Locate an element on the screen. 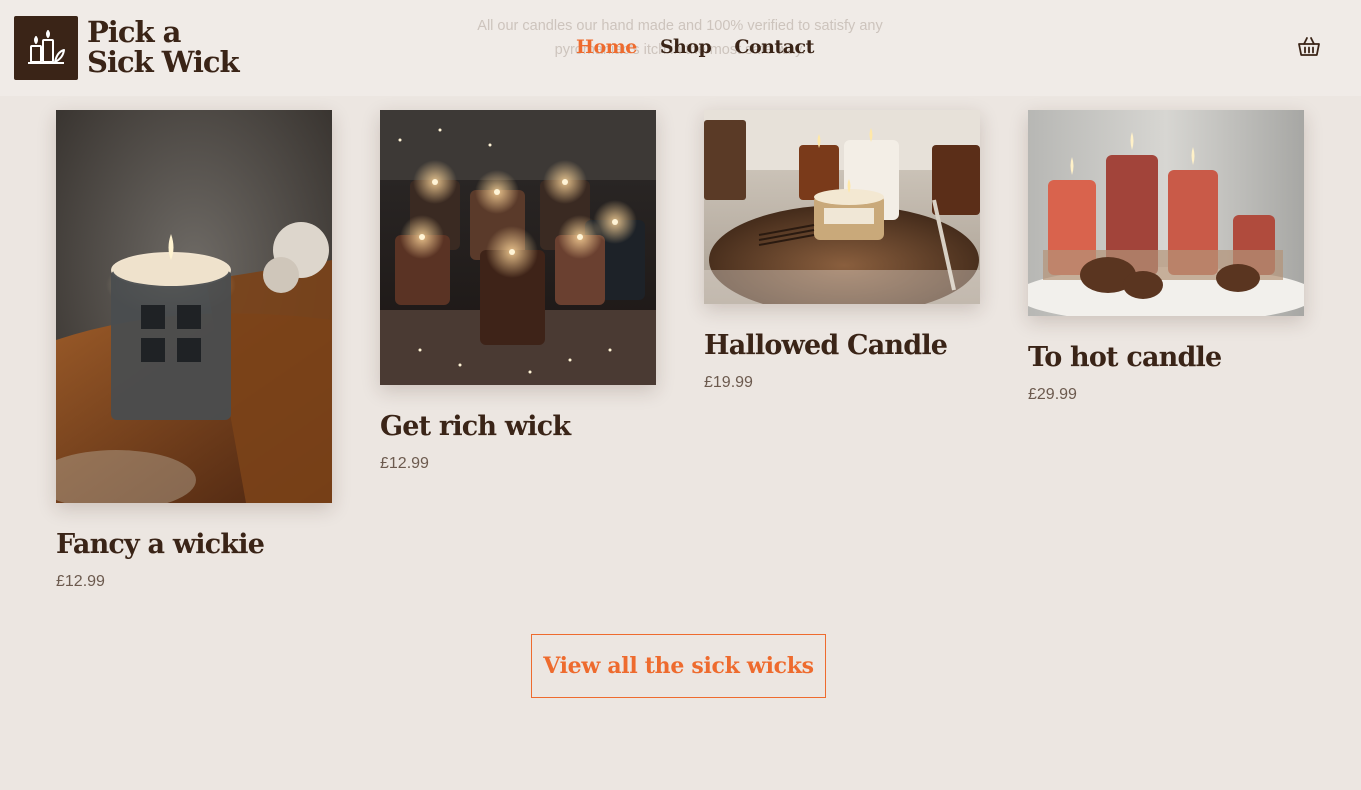 Image resolution: width=1361 pixels, height=790 pixels. product-card: Get rich wick £12.99 is located at coordinates (518, 291).